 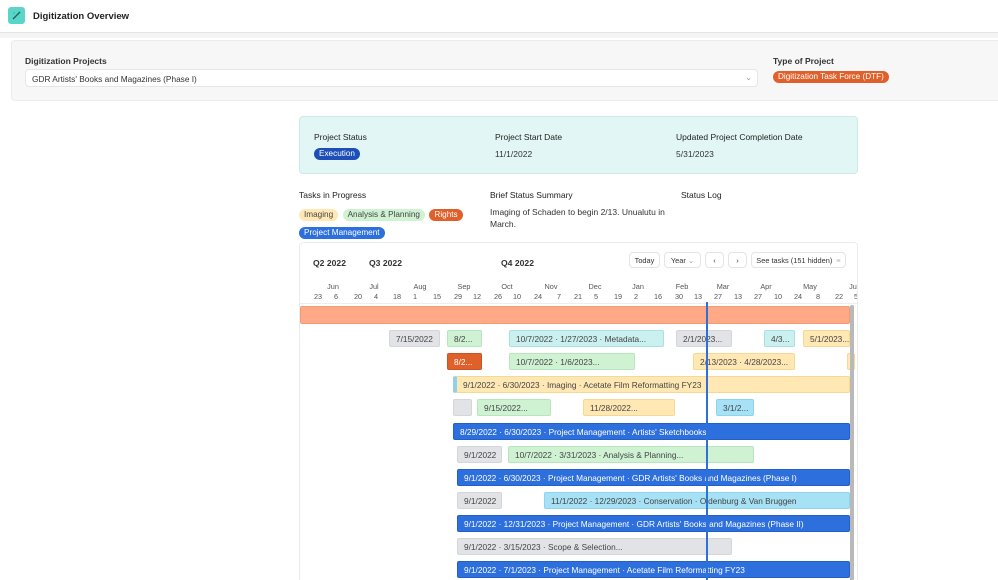 What do you see at coordinates (16, 15) in the screenshot?
I see `magic-wand-icon` at bounding box center [16, 15].